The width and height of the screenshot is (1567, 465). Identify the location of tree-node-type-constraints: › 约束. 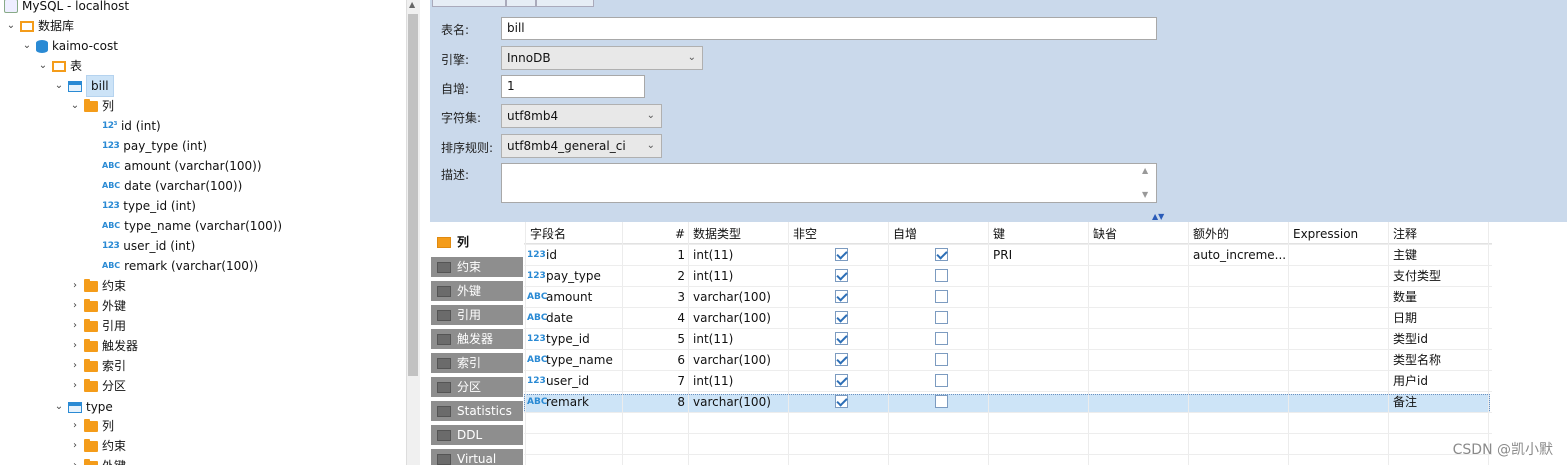
(97, 446).